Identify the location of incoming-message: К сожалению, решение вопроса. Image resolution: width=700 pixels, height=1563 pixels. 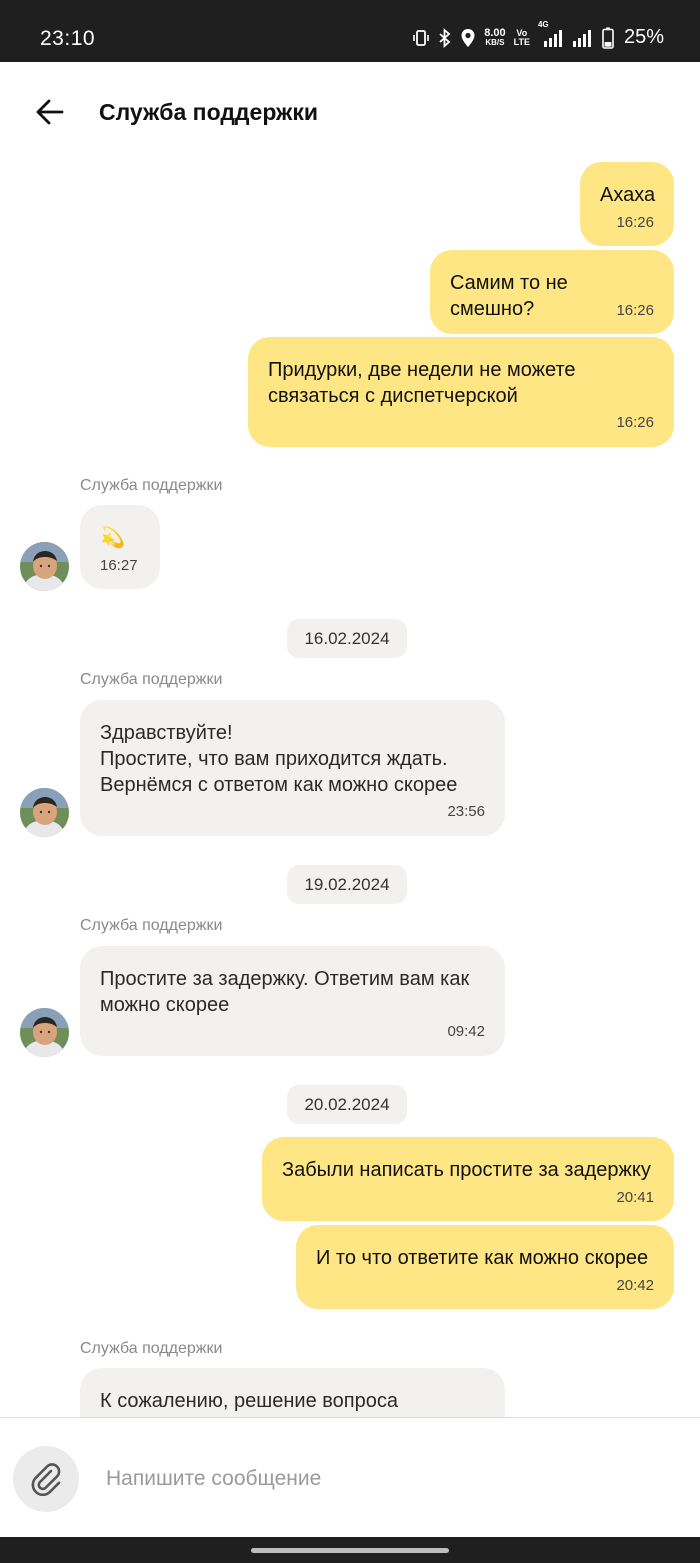
(292, 1392).